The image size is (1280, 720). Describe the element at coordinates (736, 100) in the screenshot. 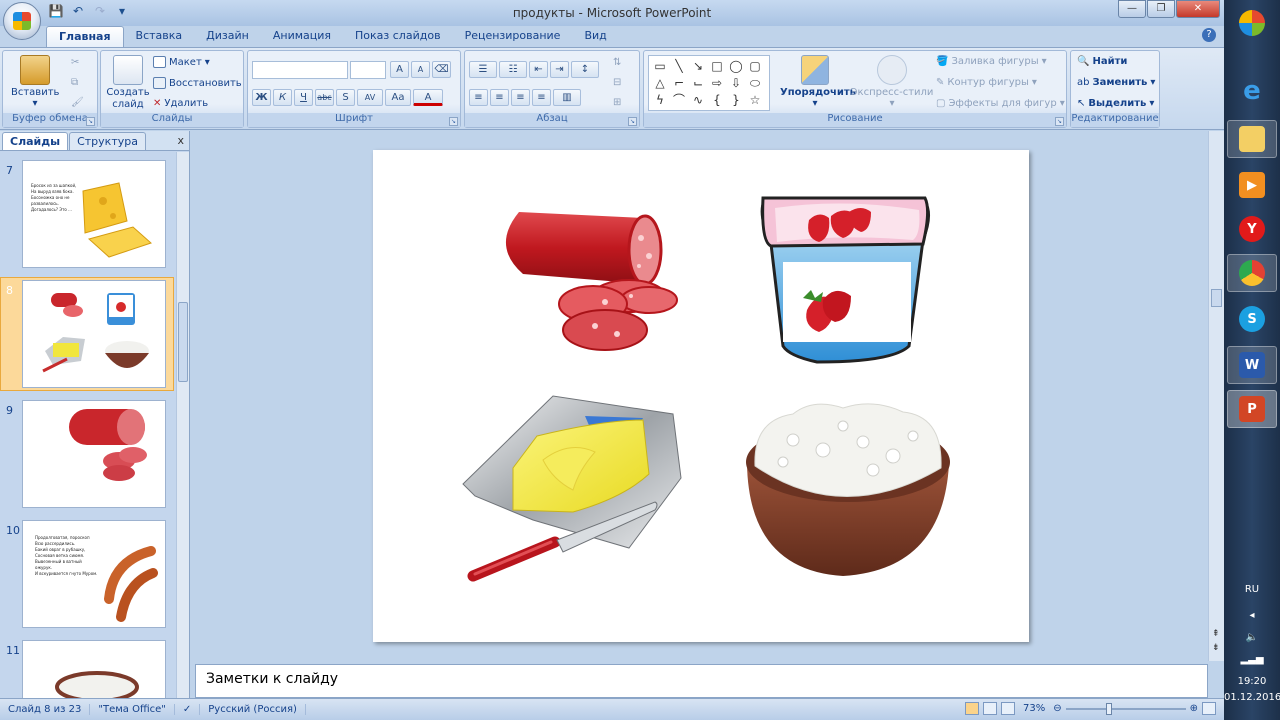

I see `shape-brace-right-icon: }` at that location.